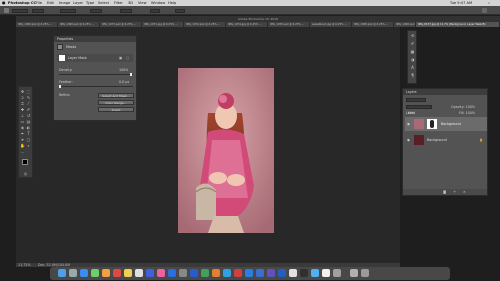 The height and width of the screenshot is (281, 500). Describe the element at coordinates (282, 273) in the screenshot. I see `bridge-icon` at that location.